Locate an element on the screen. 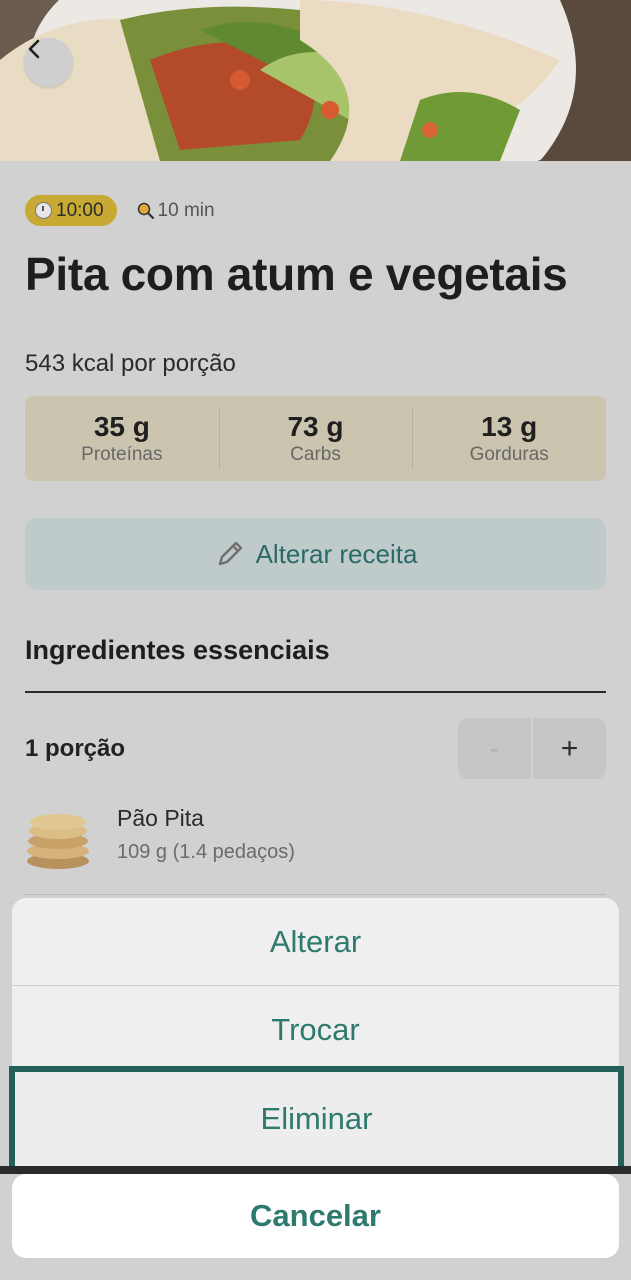 This screenshot has height=1280, width=631. macro-fat: 13 g Gorduras is located at coordinates (509, 438).